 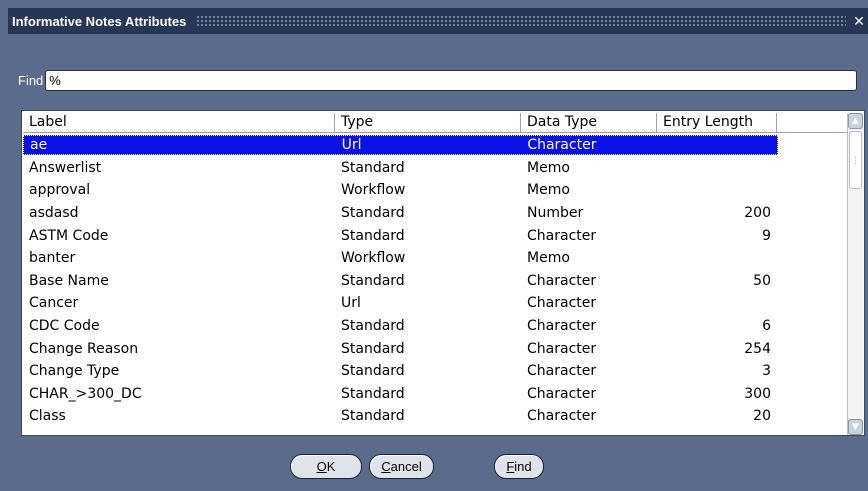 I want to click on cancel-label-rest: ancel, so click(x=406, y=466).